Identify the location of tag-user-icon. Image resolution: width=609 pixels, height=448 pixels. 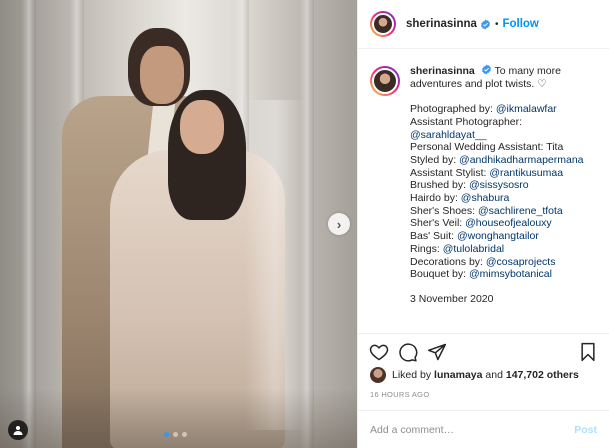
(18, 430).